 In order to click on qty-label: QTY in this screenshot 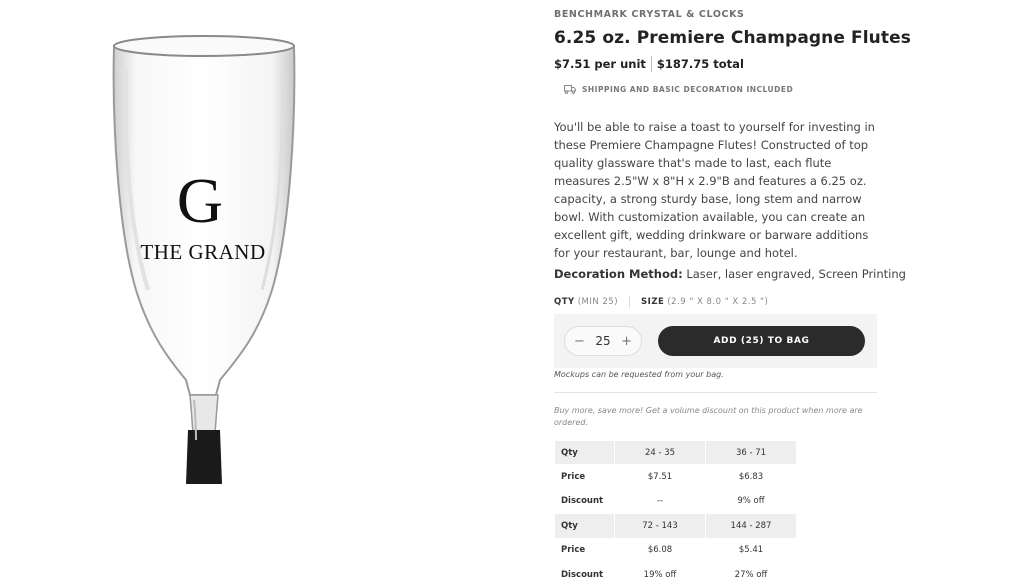, I will do `click(564, 302)`.